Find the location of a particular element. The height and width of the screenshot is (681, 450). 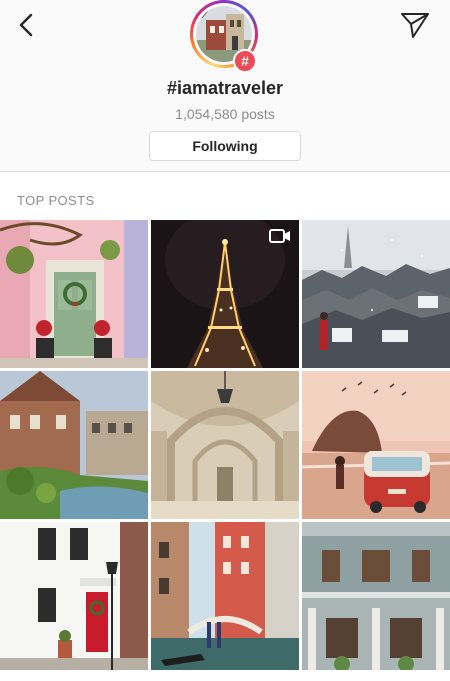

chevron-left-icon is located at coordinates (27, 25).